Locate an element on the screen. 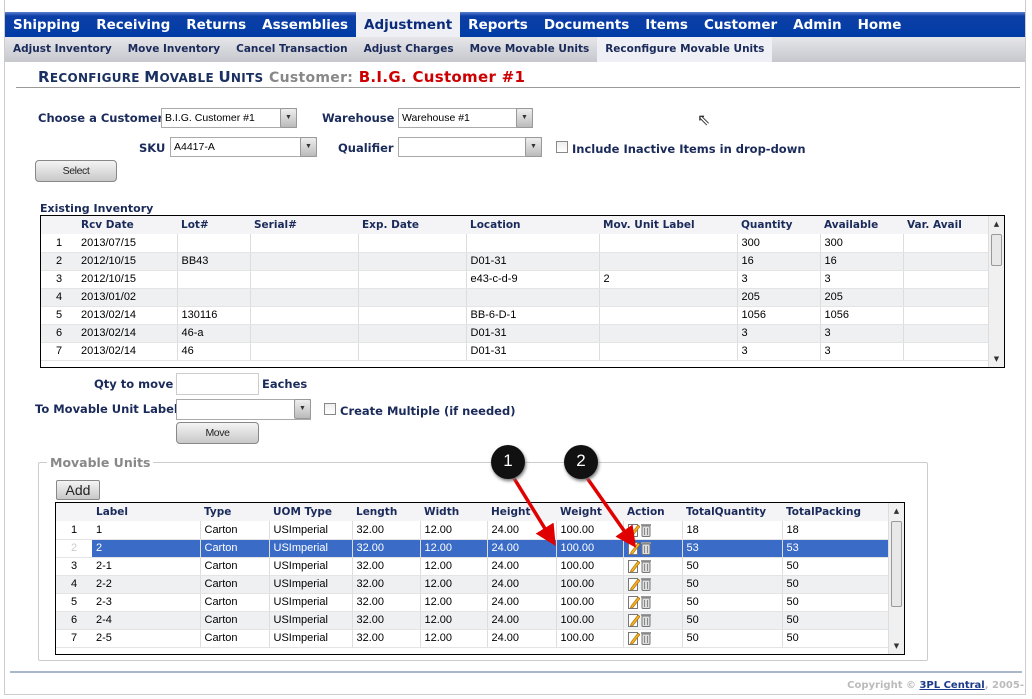 Image resolution: width=1032 pixels, height=699 pixels. 3pl-central-link: 3PL Central is located at coordinates (951, 685).